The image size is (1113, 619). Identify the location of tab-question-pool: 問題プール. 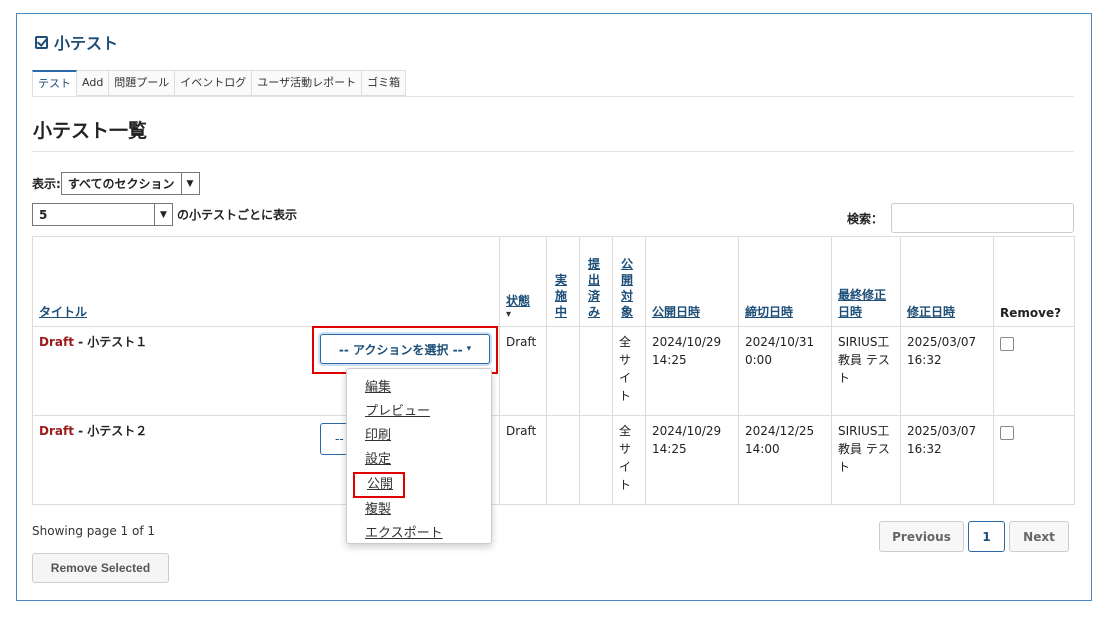
(142, 83).